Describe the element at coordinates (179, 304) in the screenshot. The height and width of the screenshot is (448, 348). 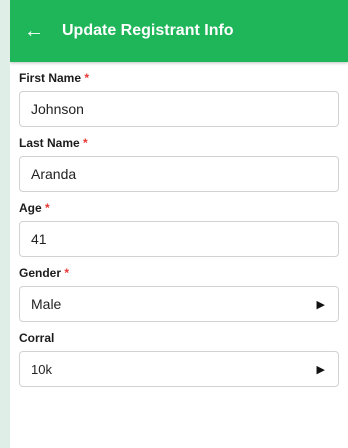
I see `gender-select: Male ▶` at that location.